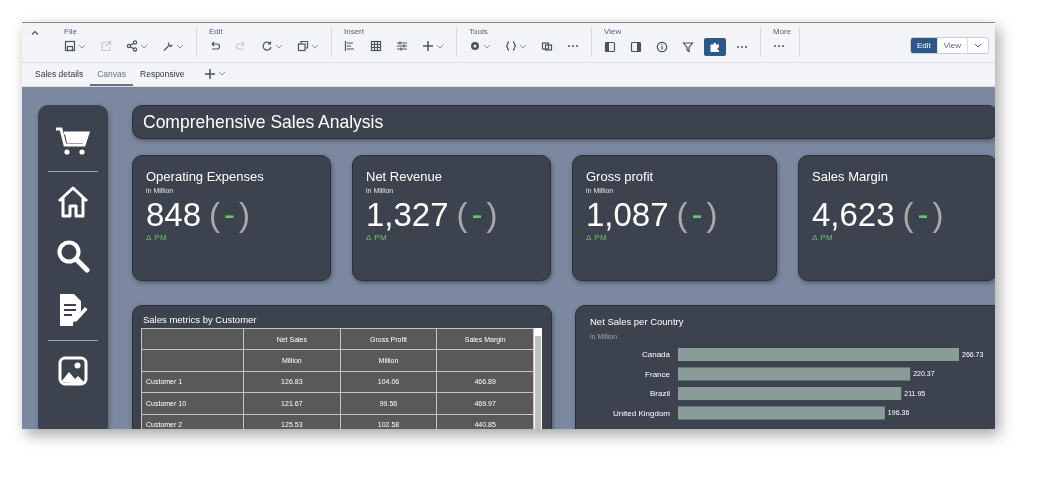 The image size is (1051, 483). Describe the element at coordinates (73, 310) in the screenshot. I see `document-edit-icon` at that location.